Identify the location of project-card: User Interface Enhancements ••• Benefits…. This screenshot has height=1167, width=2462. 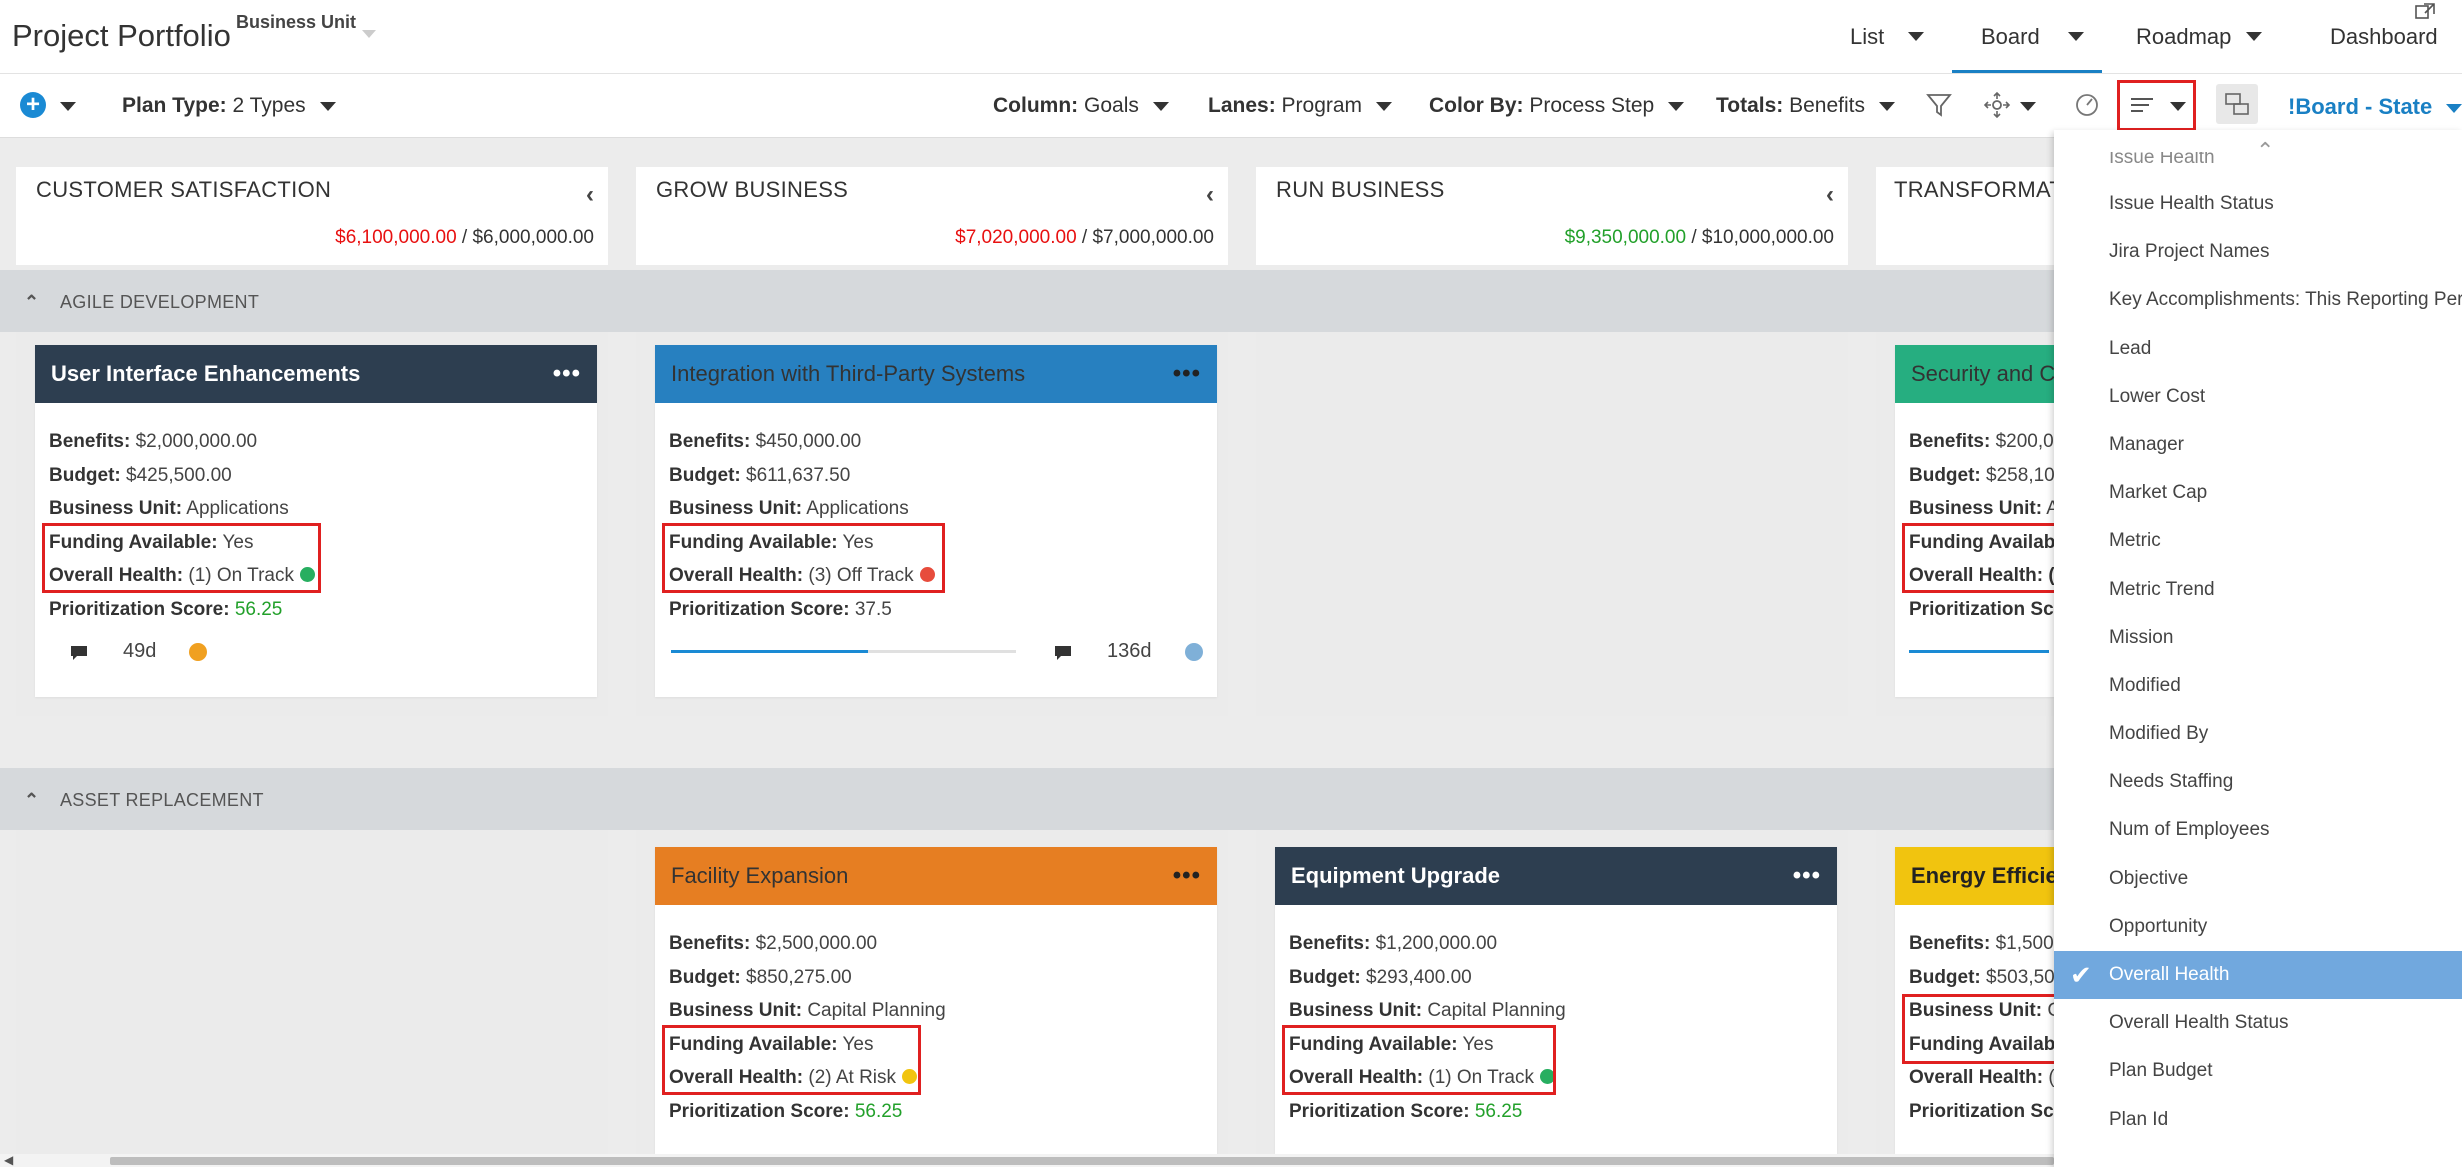
(316, 521).